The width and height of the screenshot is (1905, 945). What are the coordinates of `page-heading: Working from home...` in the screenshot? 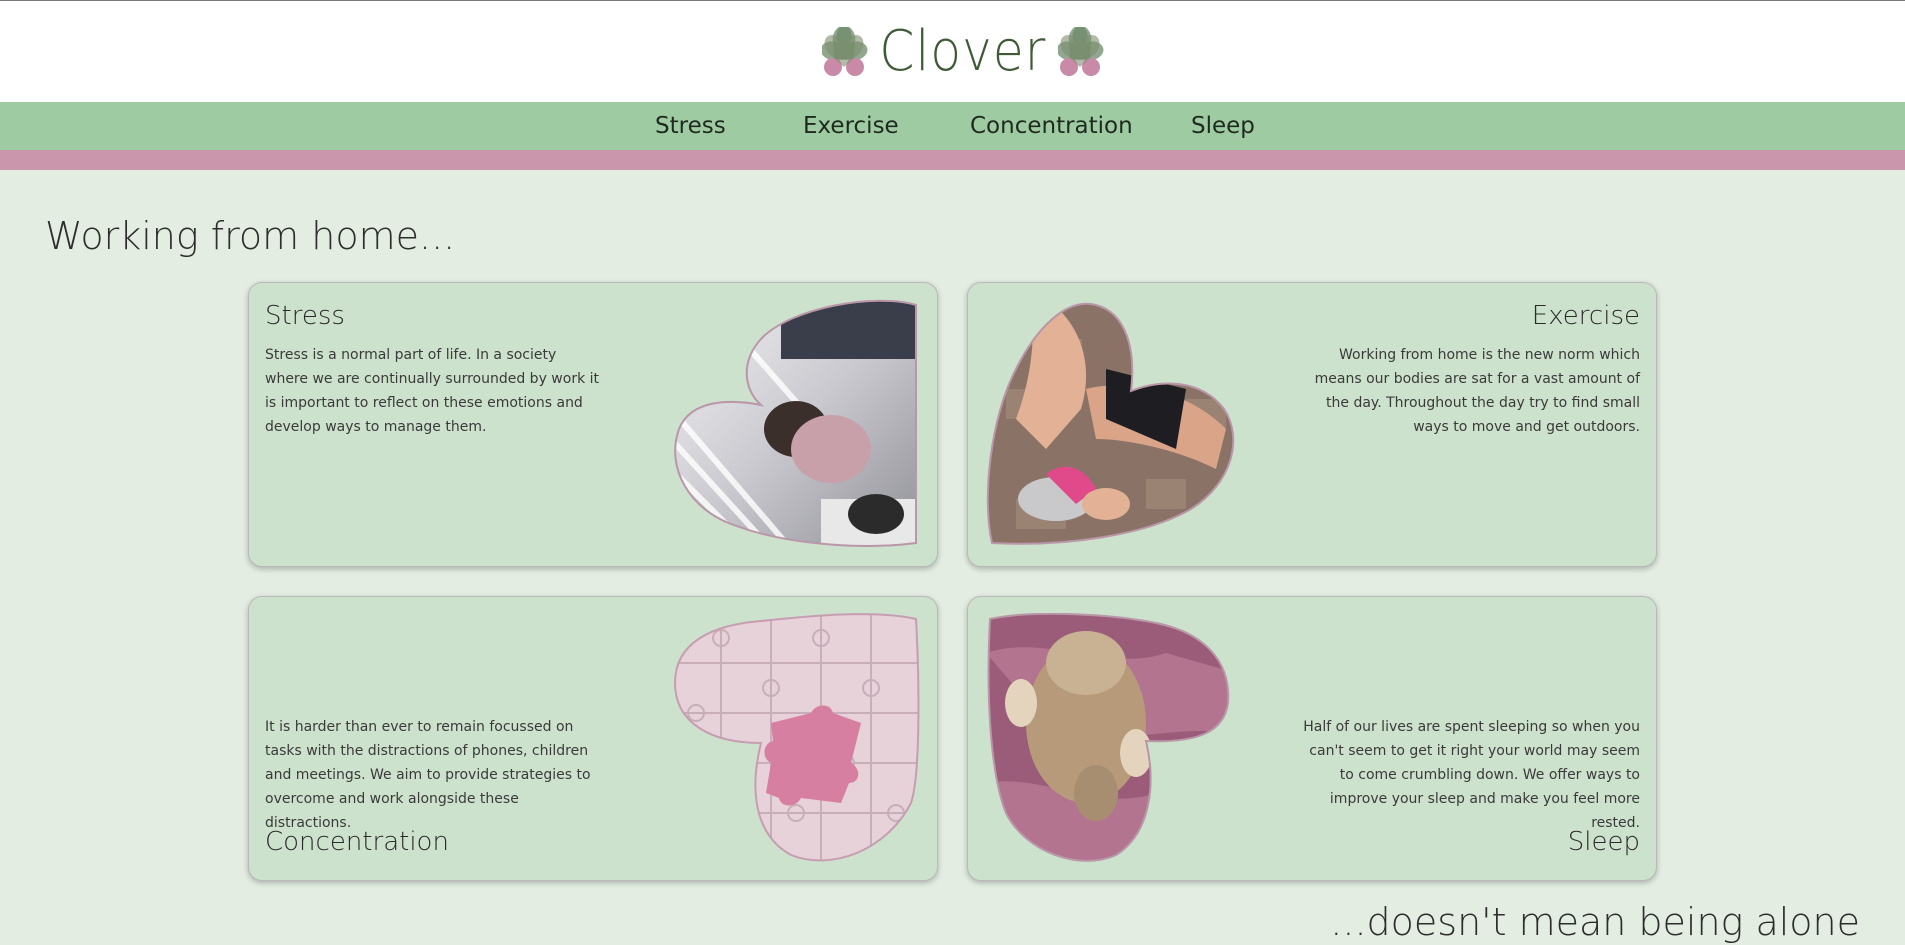 It's located at (250, 236).